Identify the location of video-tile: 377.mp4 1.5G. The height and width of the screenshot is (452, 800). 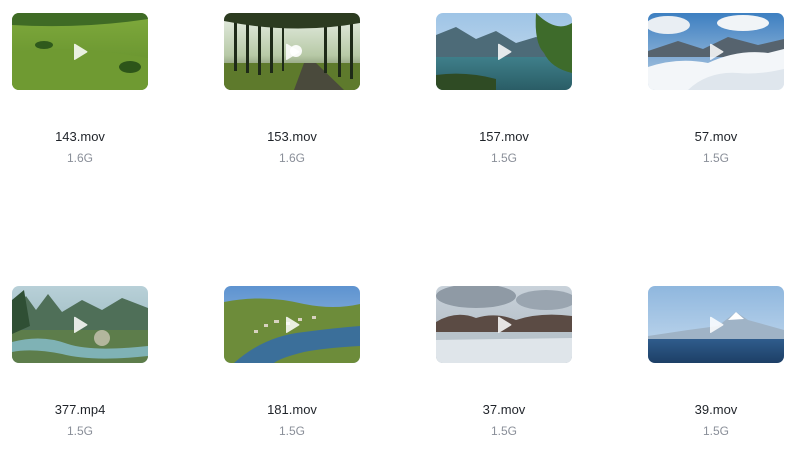
(80, 362).